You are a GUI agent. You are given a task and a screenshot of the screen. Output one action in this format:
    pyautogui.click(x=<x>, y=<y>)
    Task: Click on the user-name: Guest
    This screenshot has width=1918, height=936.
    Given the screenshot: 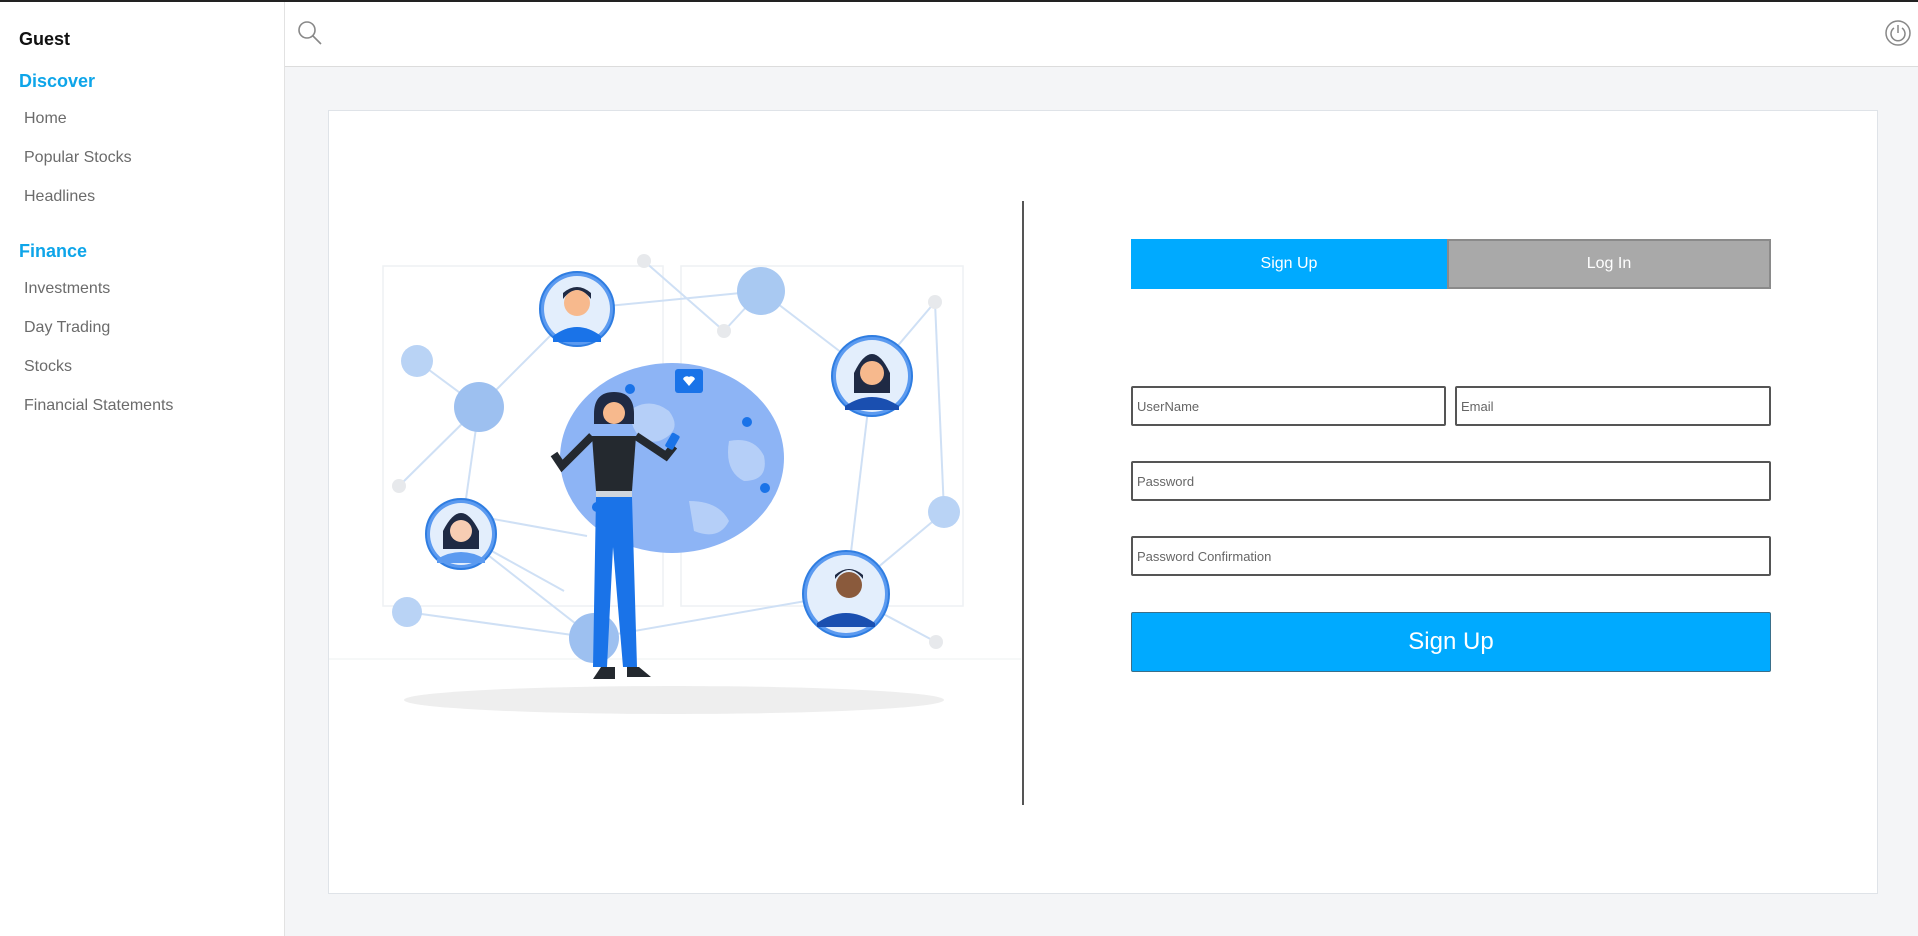 What is the action you would take?
    pyautogui.click(x=45, y=39)
    